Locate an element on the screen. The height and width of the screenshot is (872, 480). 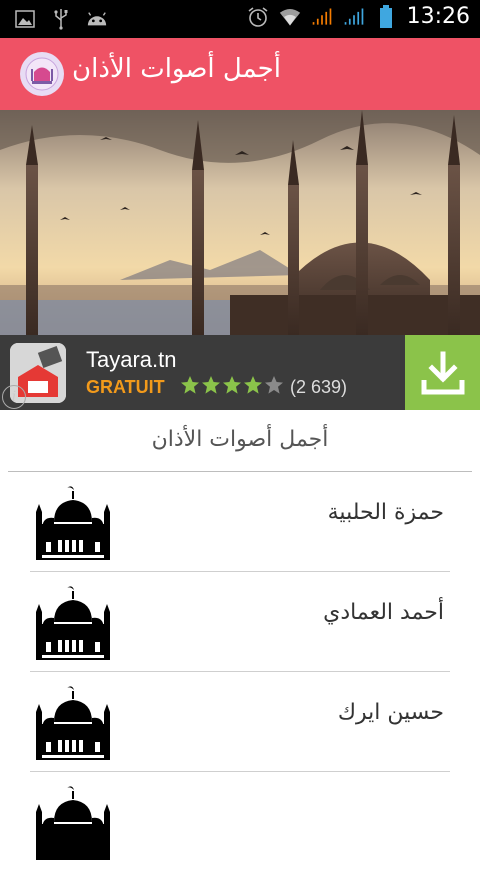
ad-rating-stars is located at coordinates (232, 385).